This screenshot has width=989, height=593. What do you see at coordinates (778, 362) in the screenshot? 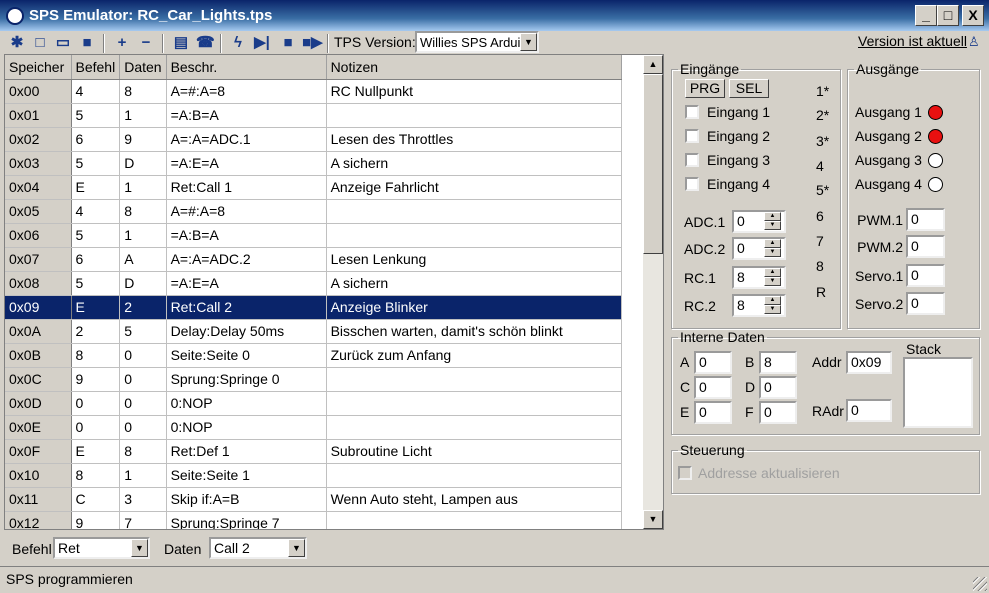
I see `register-field: 8` at bounding box center [778, 362].